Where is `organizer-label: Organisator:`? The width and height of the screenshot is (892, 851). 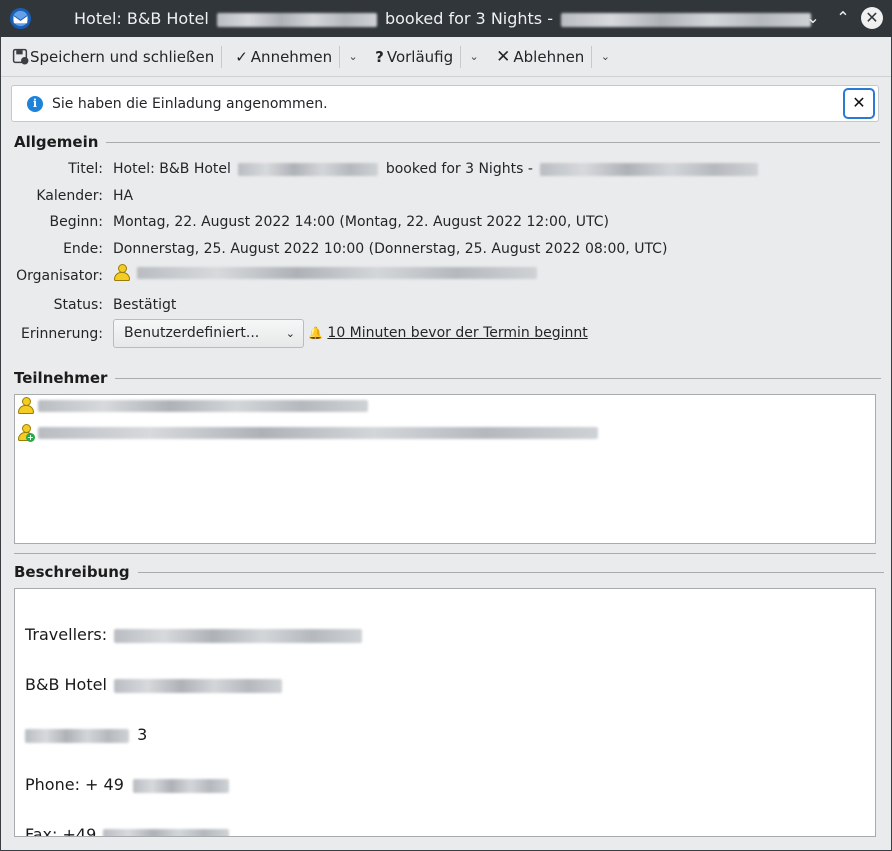 organizer-label: Organisator: is located at coordinates (59, 276).